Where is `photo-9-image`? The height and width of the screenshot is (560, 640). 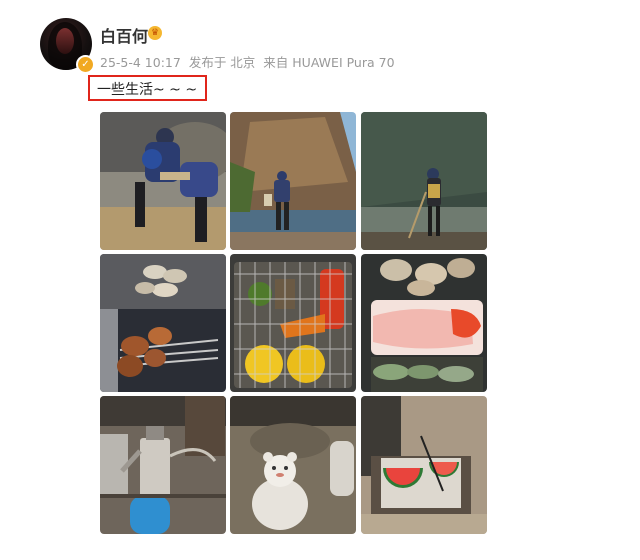 photo-9-image is located at coordinates (424, 465).